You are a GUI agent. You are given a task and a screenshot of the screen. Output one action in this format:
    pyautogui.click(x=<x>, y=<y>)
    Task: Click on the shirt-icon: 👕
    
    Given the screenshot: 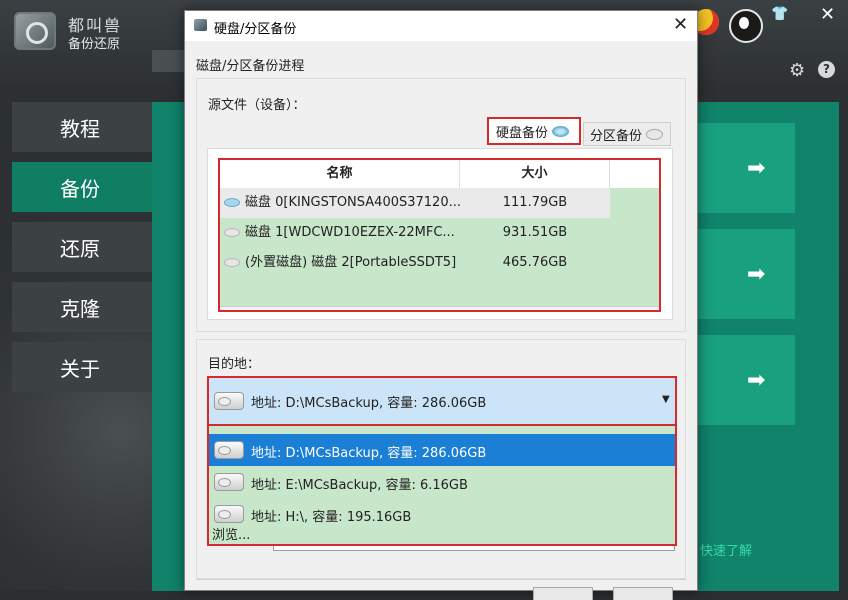 What is the action you would take?
    pyautogui.click(x=779, y=14)
    